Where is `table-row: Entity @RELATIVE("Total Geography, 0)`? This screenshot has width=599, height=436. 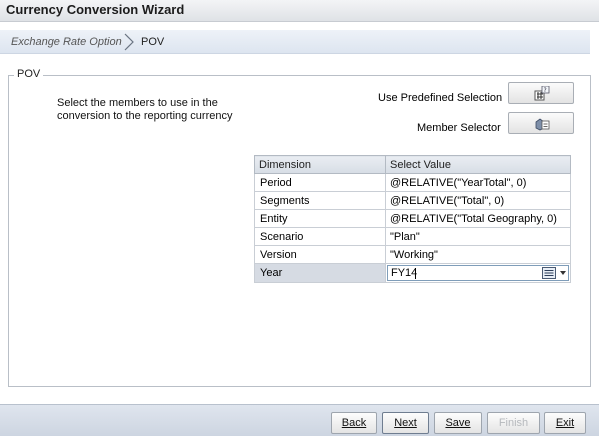
table-row: Entity @RELATIVE("Total Geography, 0) is located at coordinates (412, 218).